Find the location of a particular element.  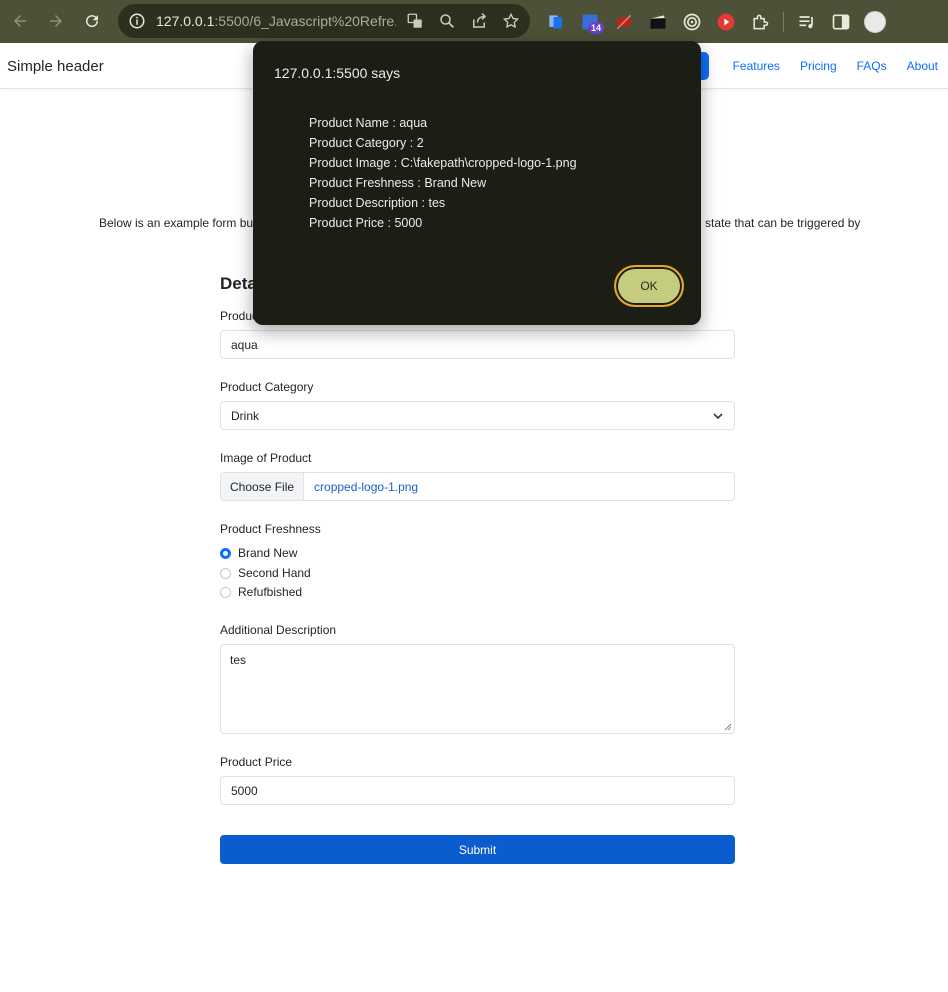

product-price-label: Product Price is located at coordinates (256, 762).